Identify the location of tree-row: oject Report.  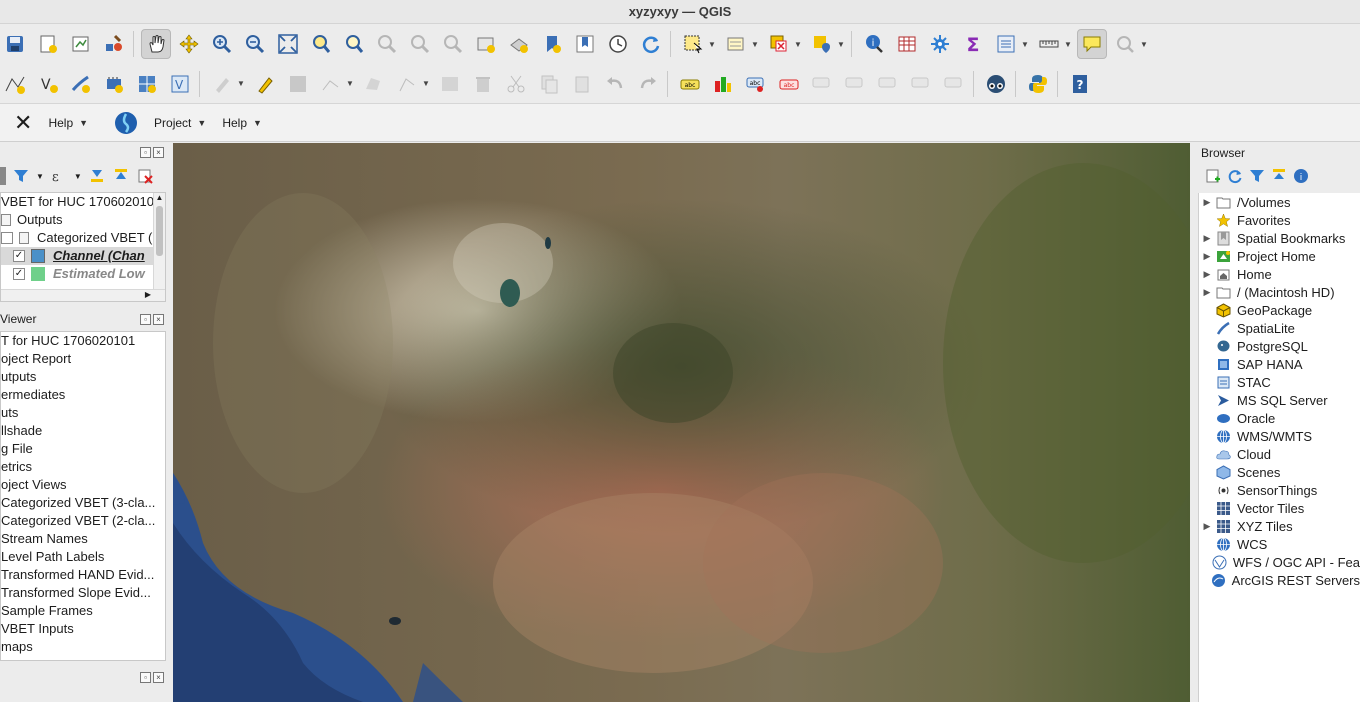
(83, 359).